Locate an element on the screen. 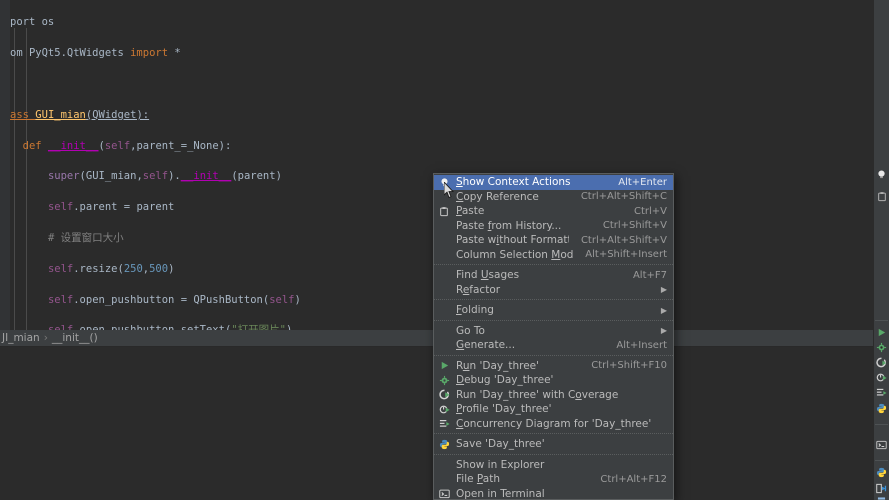  menu-item-shortcut: Ctrl+Alt+Shift+V is located at coordinates (623, 240).